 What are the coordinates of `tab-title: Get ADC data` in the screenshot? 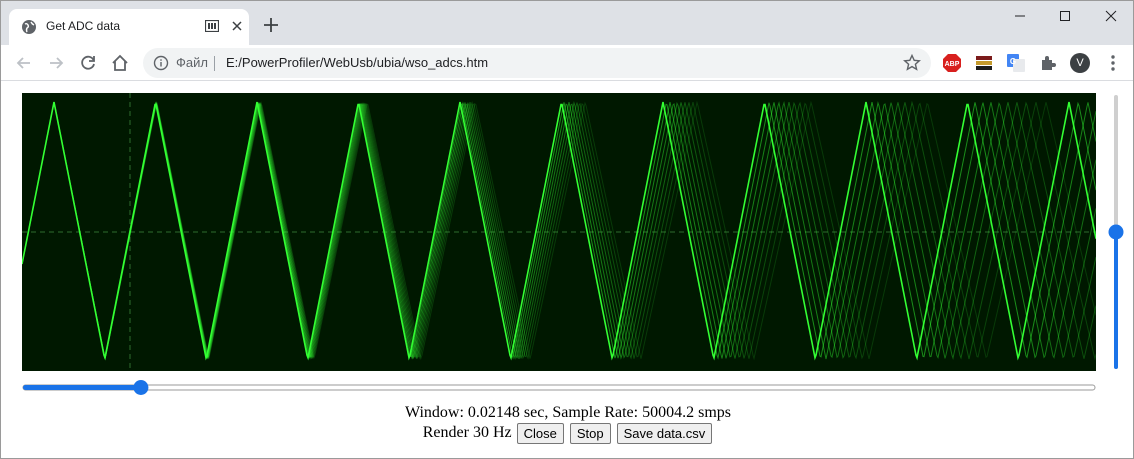 It's located at (83, 26).